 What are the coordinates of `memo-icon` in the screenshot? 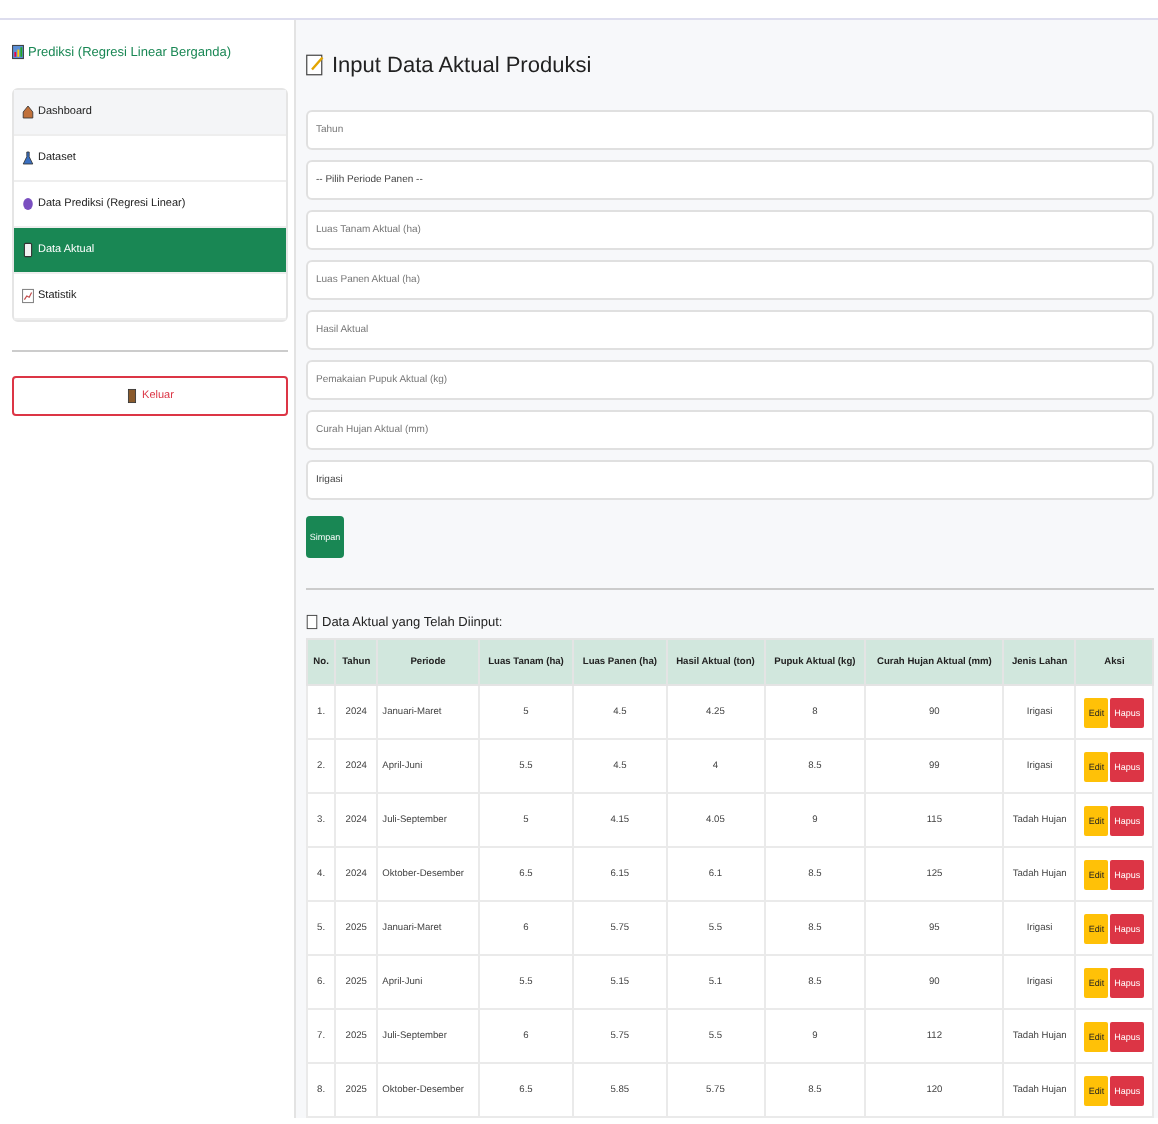 It's located at (315, 65).